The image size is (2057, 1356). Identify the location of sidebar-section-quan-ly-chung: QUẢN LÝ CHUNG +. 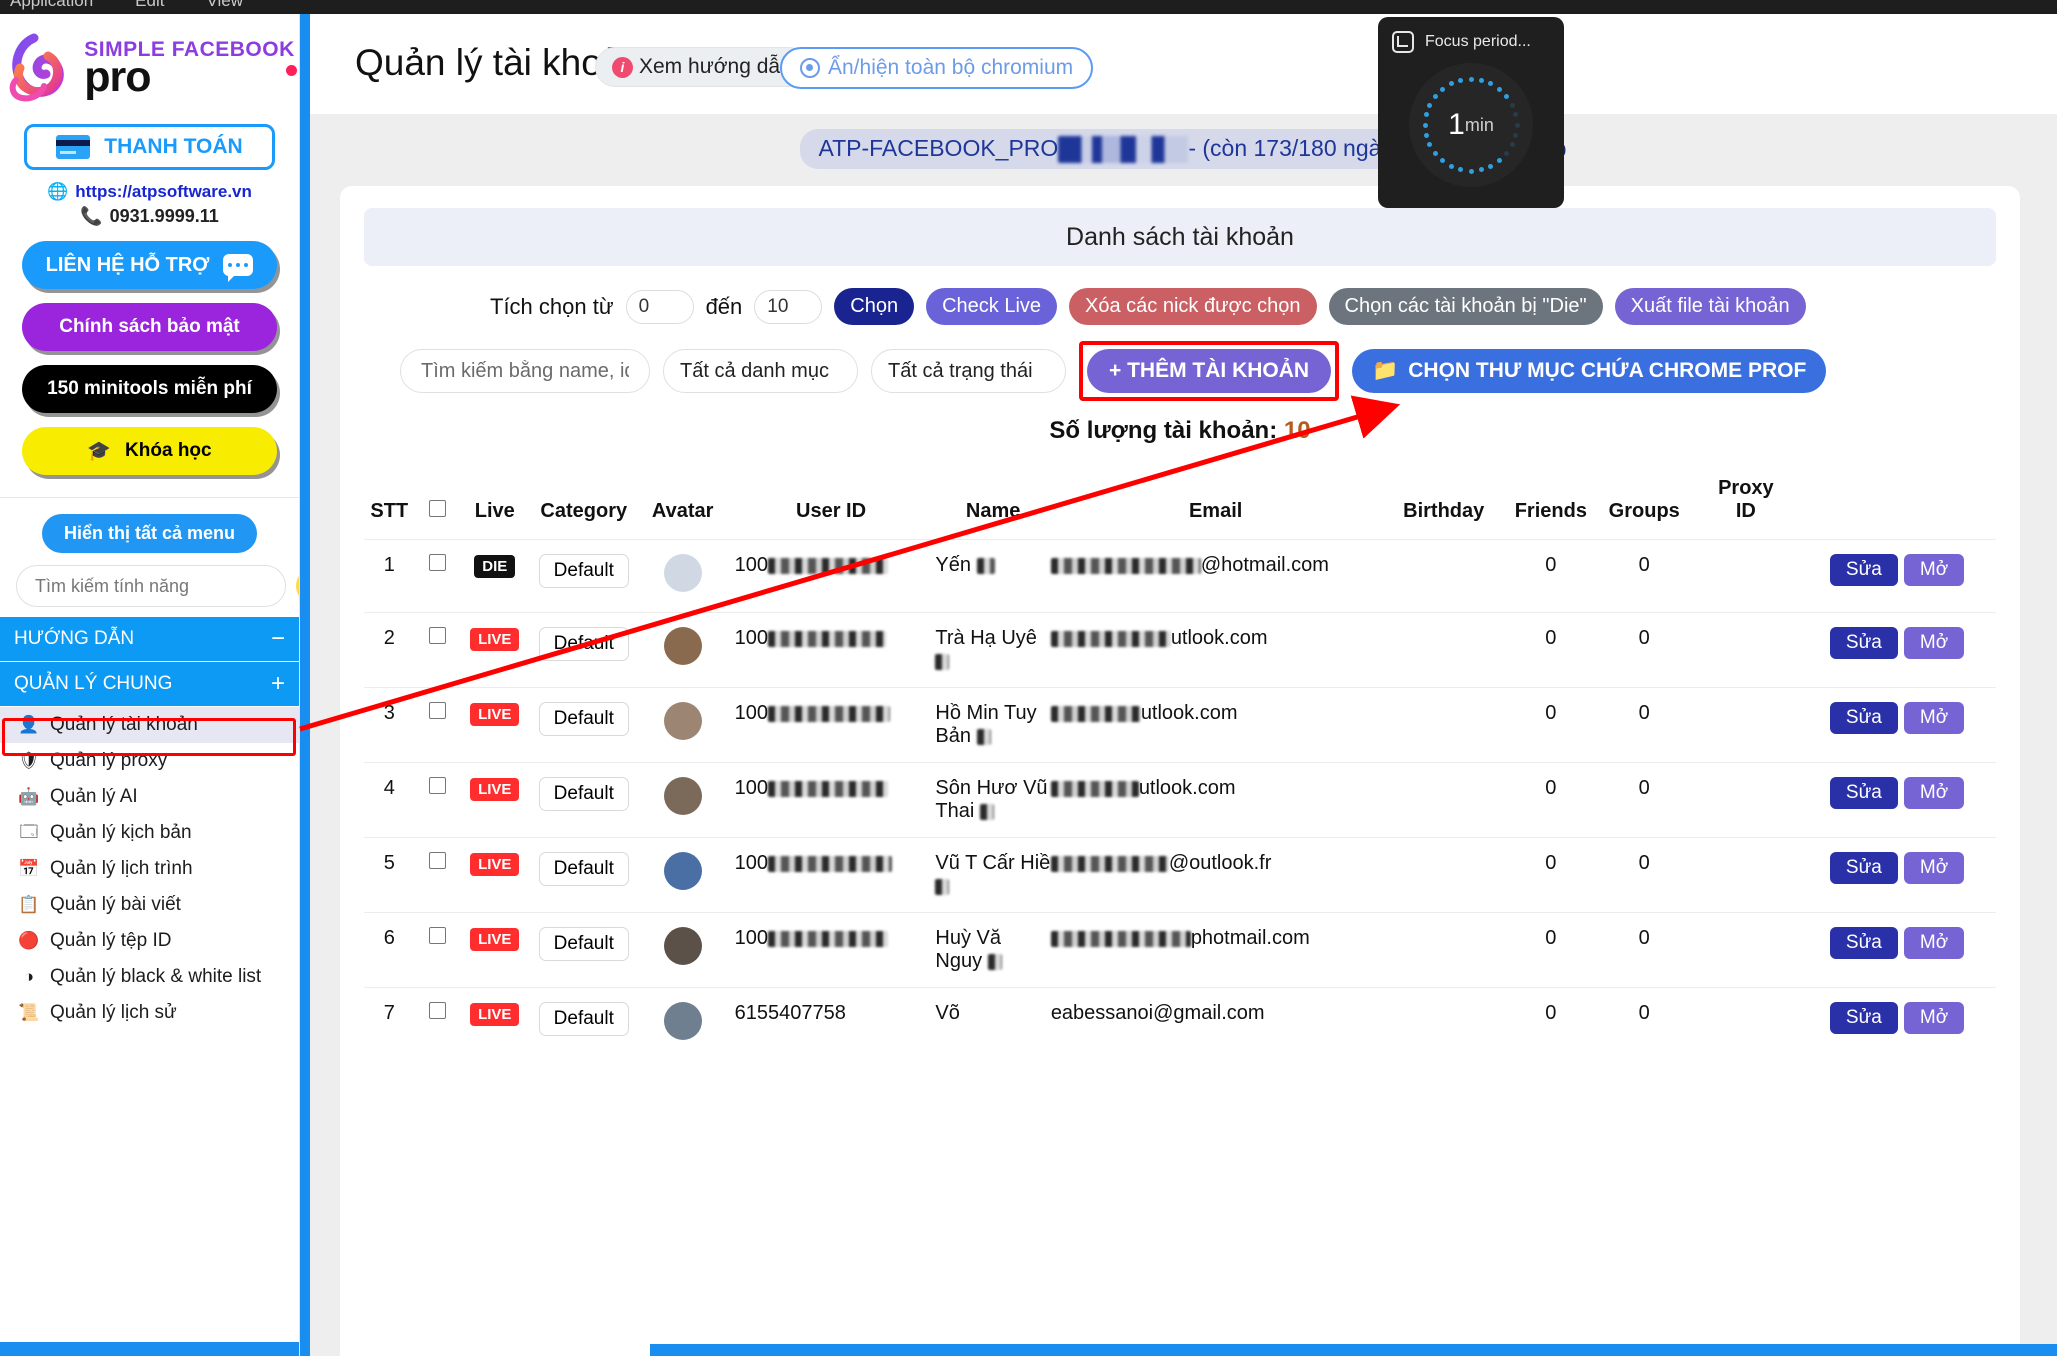
(149, 684).